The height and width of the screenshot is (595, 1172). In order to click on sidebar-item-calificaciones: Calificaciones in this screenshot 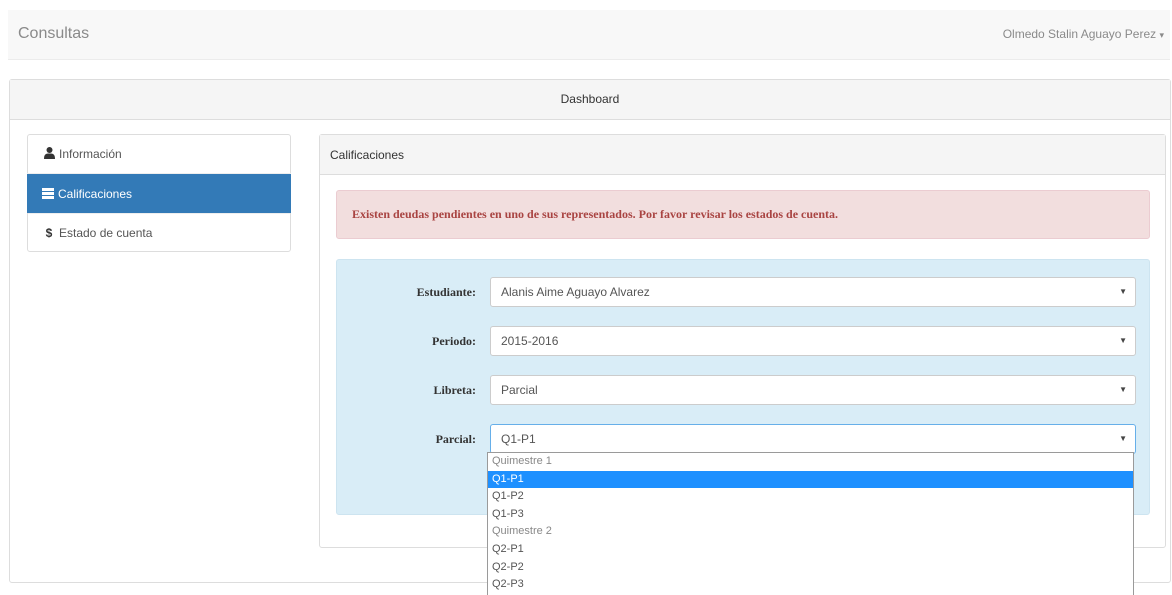, I will do `click(159, 193)`.